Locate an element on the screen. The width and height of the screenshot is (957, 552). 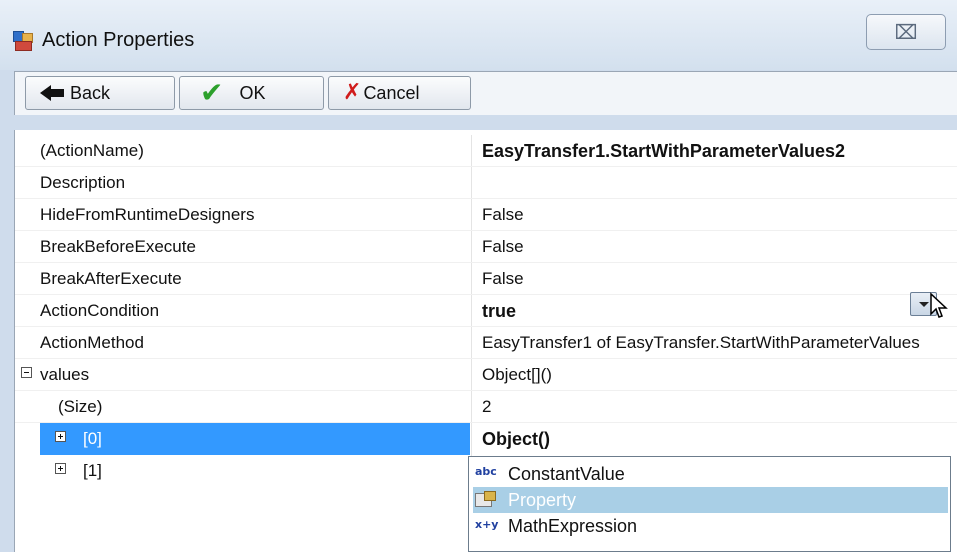
abc-icon: abc is located at coordinates (486, 471).